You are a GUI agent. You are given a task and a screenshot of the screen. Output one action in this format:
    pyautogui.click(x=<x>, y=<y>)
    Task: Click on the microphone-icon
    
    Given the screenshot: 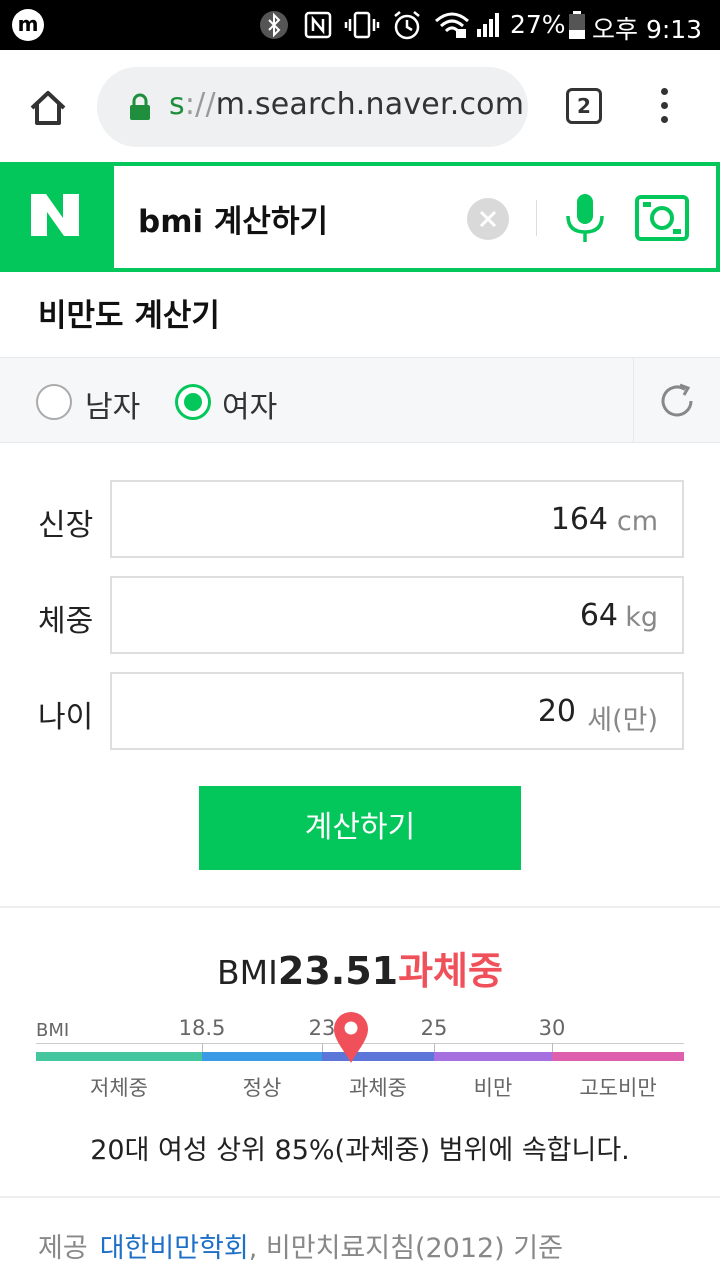 What is the action you would take?
    pyautogui.click(x=585, y=218)
    